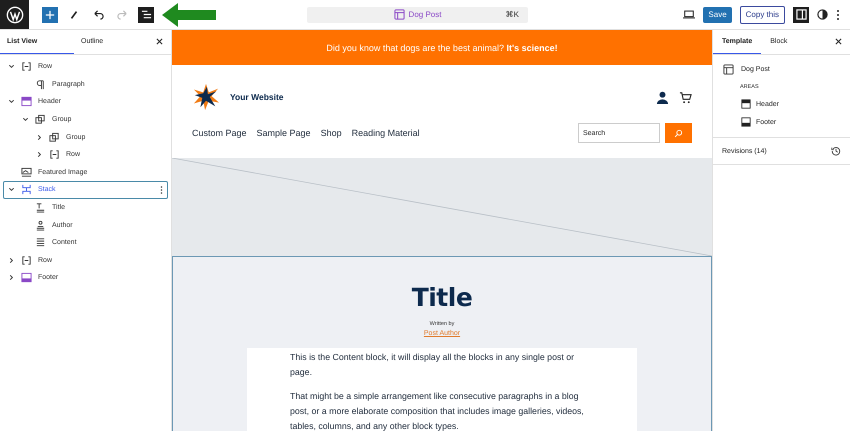 The height and width of the screenshot is (431, 850). I want to click on list-view-button, so click(146, 14).